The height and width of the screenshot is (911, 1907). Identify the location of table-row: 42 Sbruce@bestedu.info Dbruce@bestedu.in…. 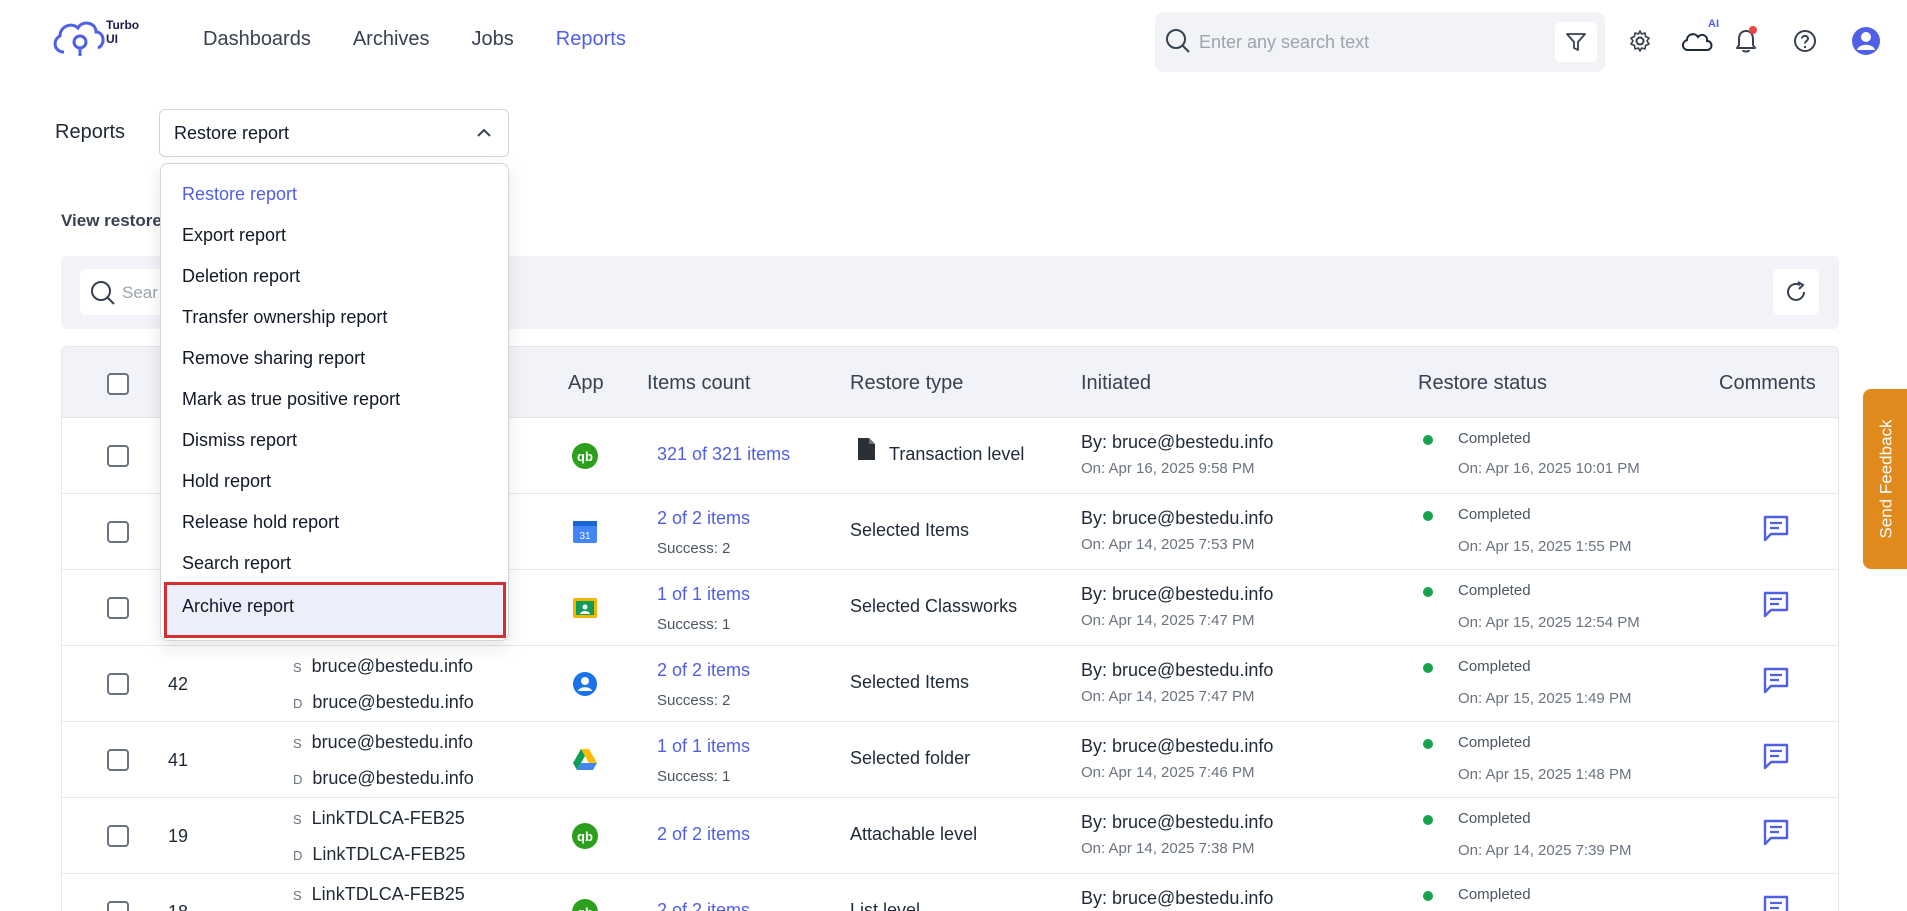
(950, 683).